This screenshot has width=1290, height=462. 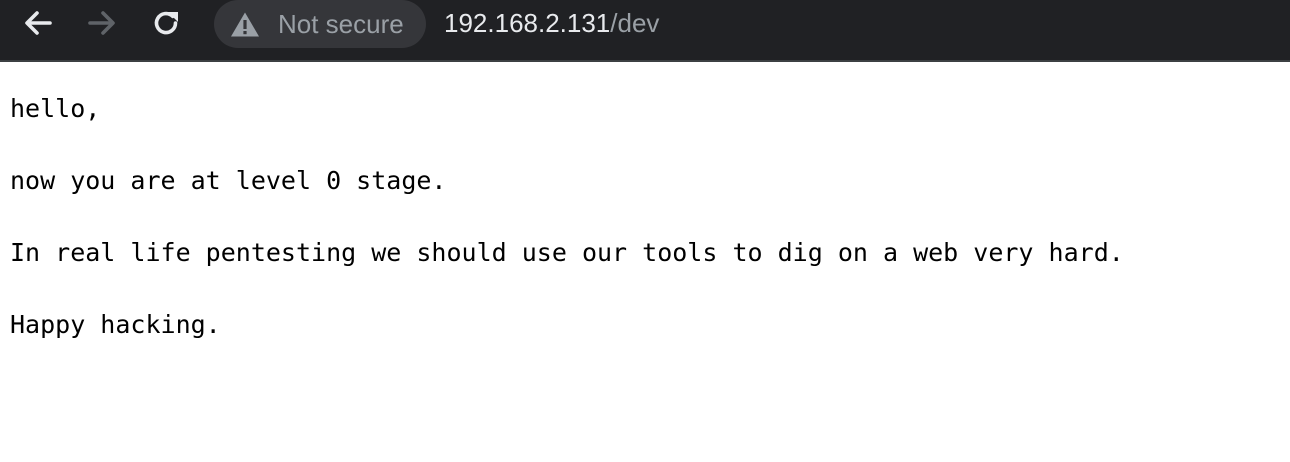 I want to click on text-line-greeting: hello,, so click(x=55, y=108).